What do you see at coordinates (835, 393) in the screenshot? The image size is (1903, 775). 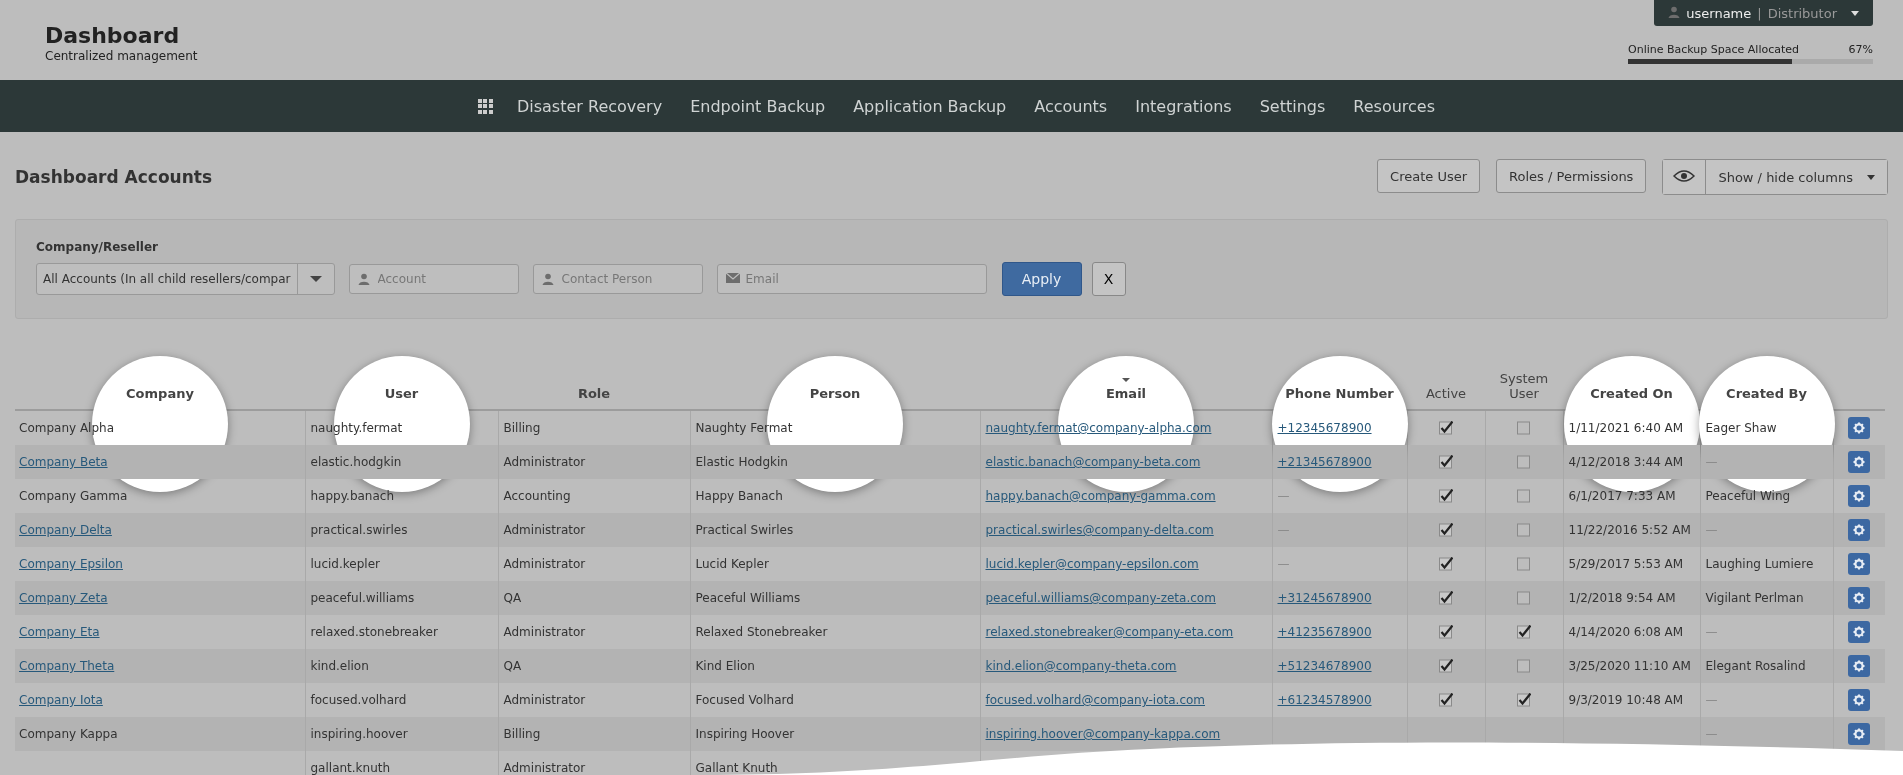 I see `column-header: Person` at bounding box center [835, 393].